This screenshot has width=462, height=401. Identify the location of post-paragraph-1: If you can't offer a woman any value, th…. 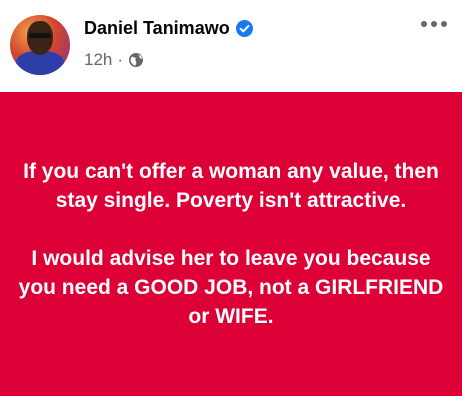
(231, 186).